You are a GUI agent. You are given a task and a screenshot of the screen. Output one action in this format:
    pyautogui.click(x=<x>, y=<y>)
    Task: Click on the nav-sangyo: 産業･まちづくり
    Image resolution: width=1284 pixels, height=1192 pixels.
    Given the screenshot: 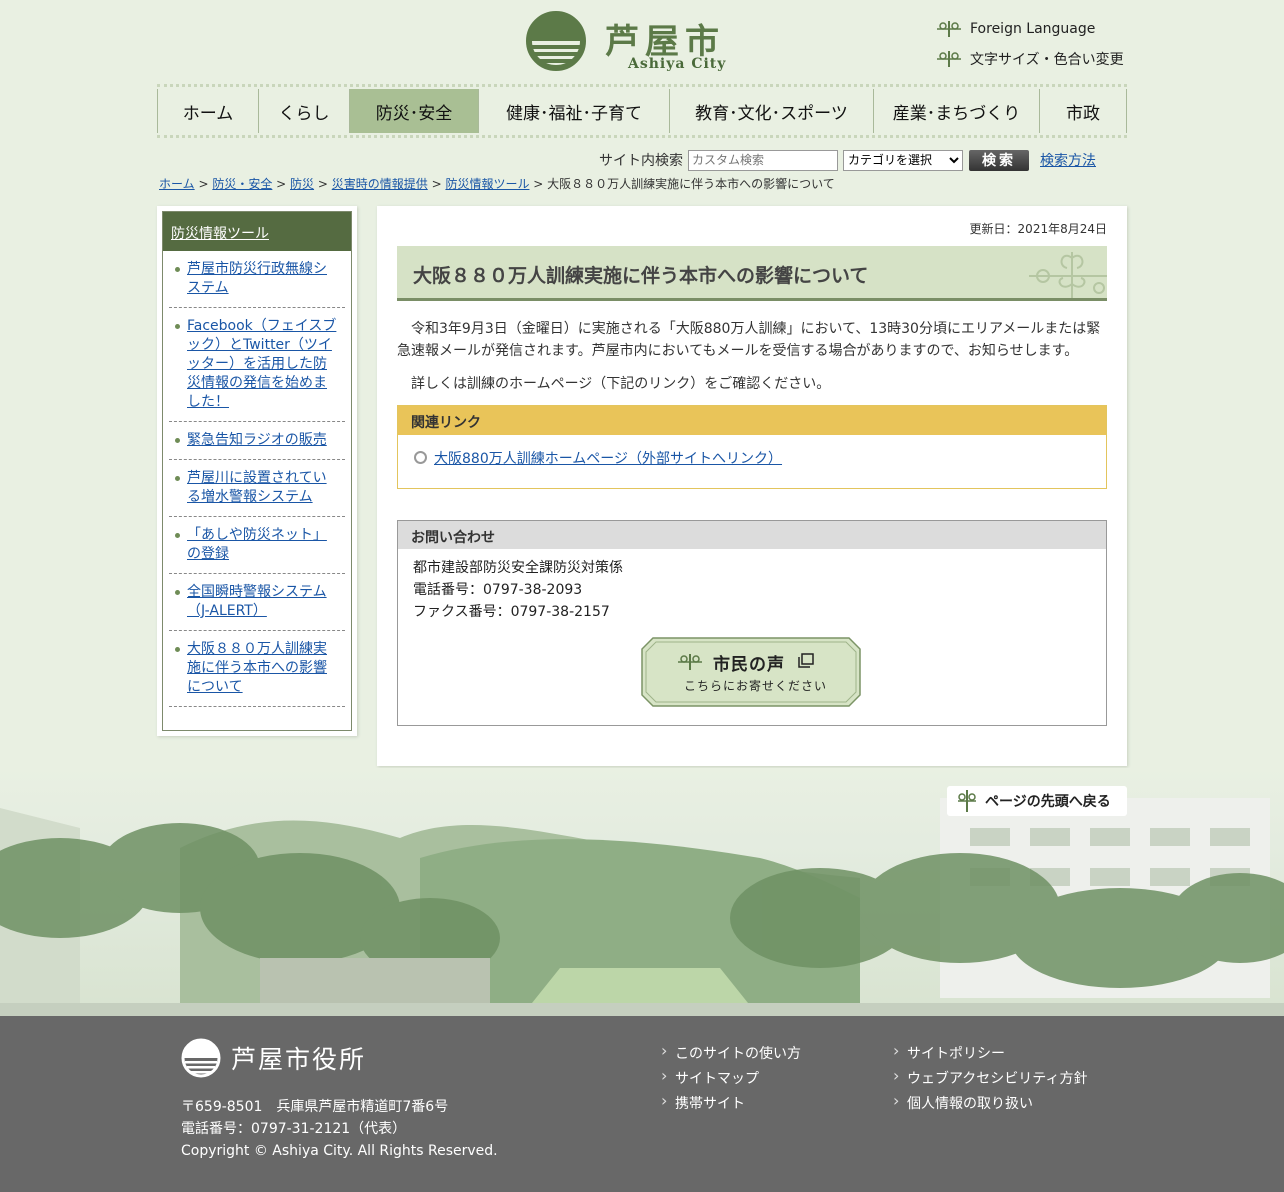 What is the action you would take?
    pyautogui.click(x=956, y=111)
    